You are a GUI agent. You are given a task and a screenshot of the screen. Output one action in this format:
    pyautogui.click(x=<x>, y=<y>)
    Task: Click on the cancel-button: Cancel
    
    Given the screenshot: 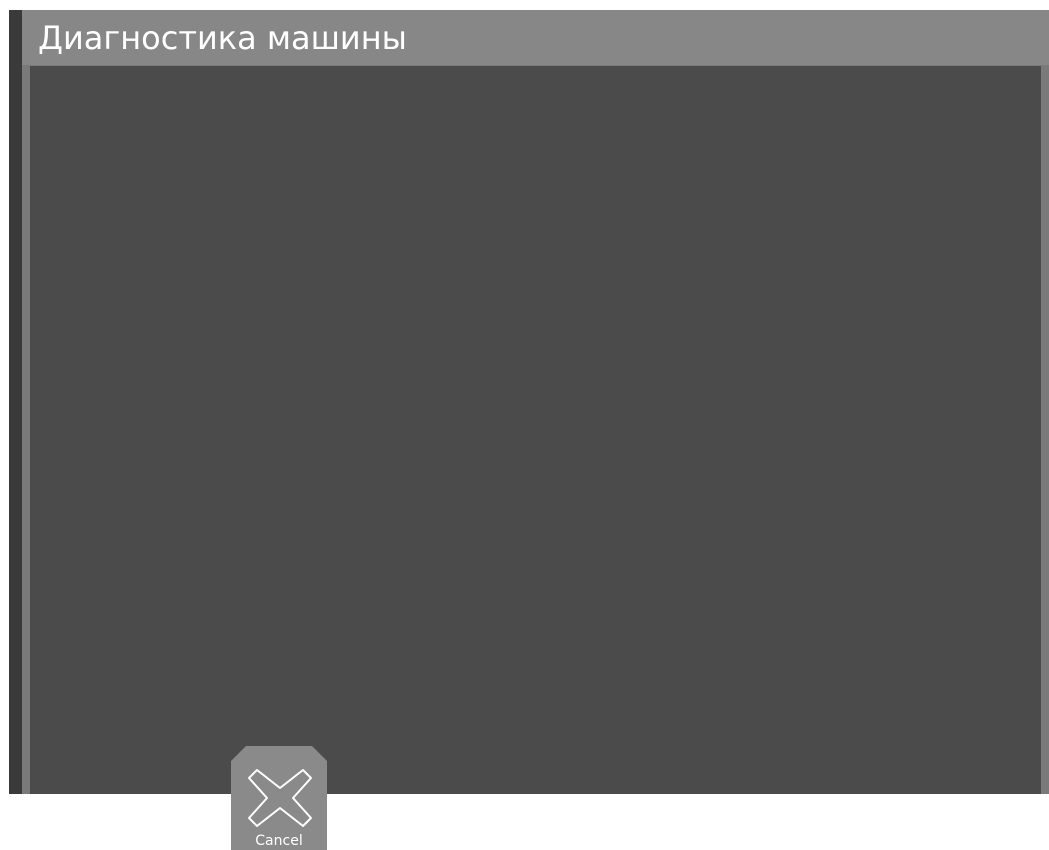 What is the action you would take?
    pyautogui.click(x=279, y=798)
    